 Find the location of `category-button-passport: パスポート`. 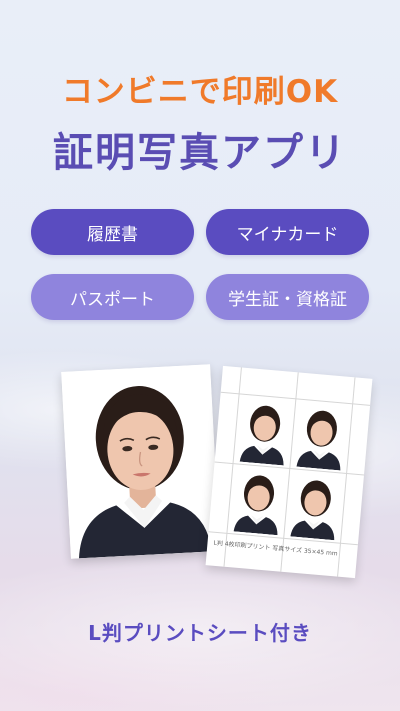

category-button-passport: パスポート is located at coordinates (112, 297).